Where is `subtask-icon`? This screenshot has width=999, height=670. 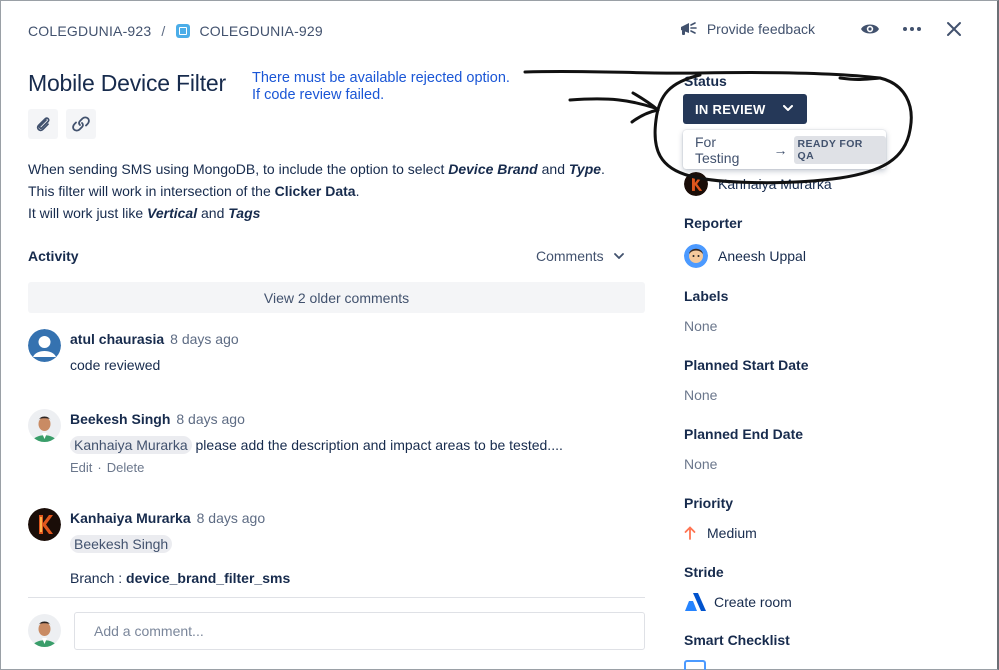 subtask-icon is located at coordinates (182, 31).